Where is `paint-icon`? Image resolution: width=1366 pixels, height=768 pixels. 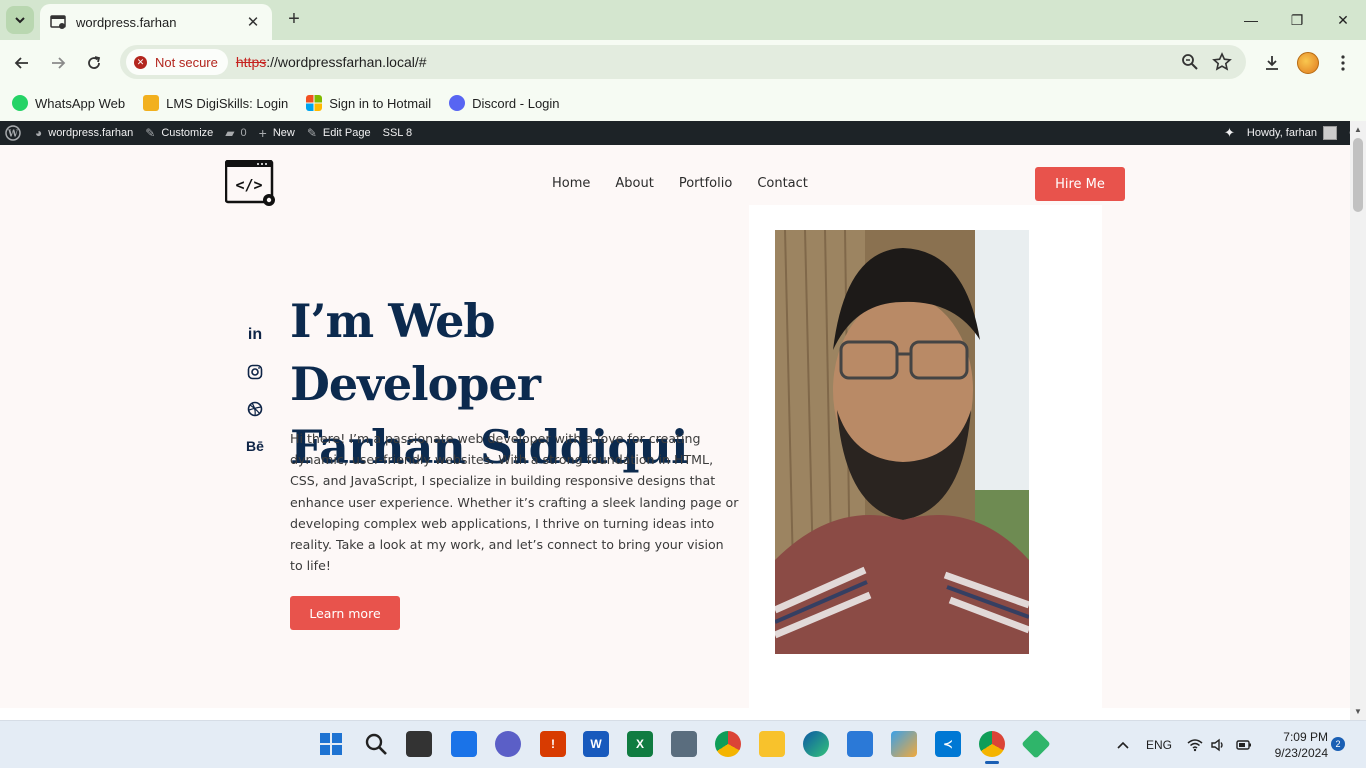
paint-icon is located at coordinates (904, 744).